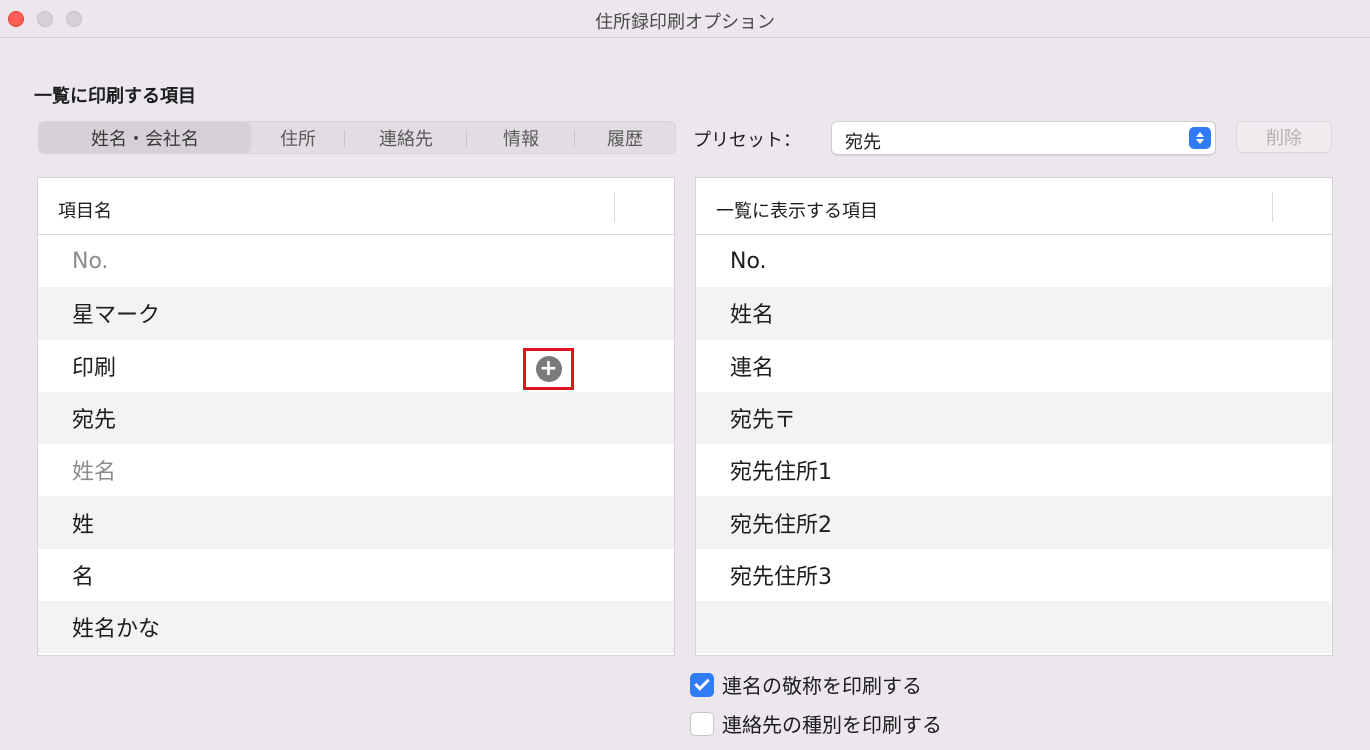 The width and height of the screenshot is (1370, 750). What do you see at coordinates (356, 627) in the screenshot?
I see `list-item: 姓名かな` at bounding box center [356, 627].